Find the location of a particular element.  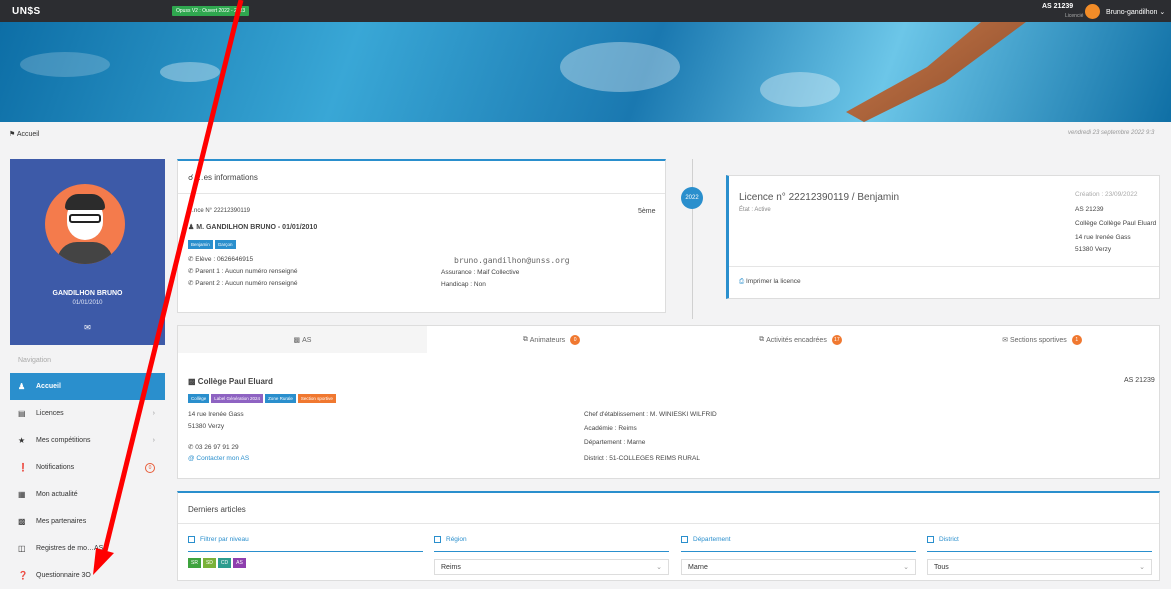

as-street: 14 rue Irenée Gass is located at coordinates (216, 414).